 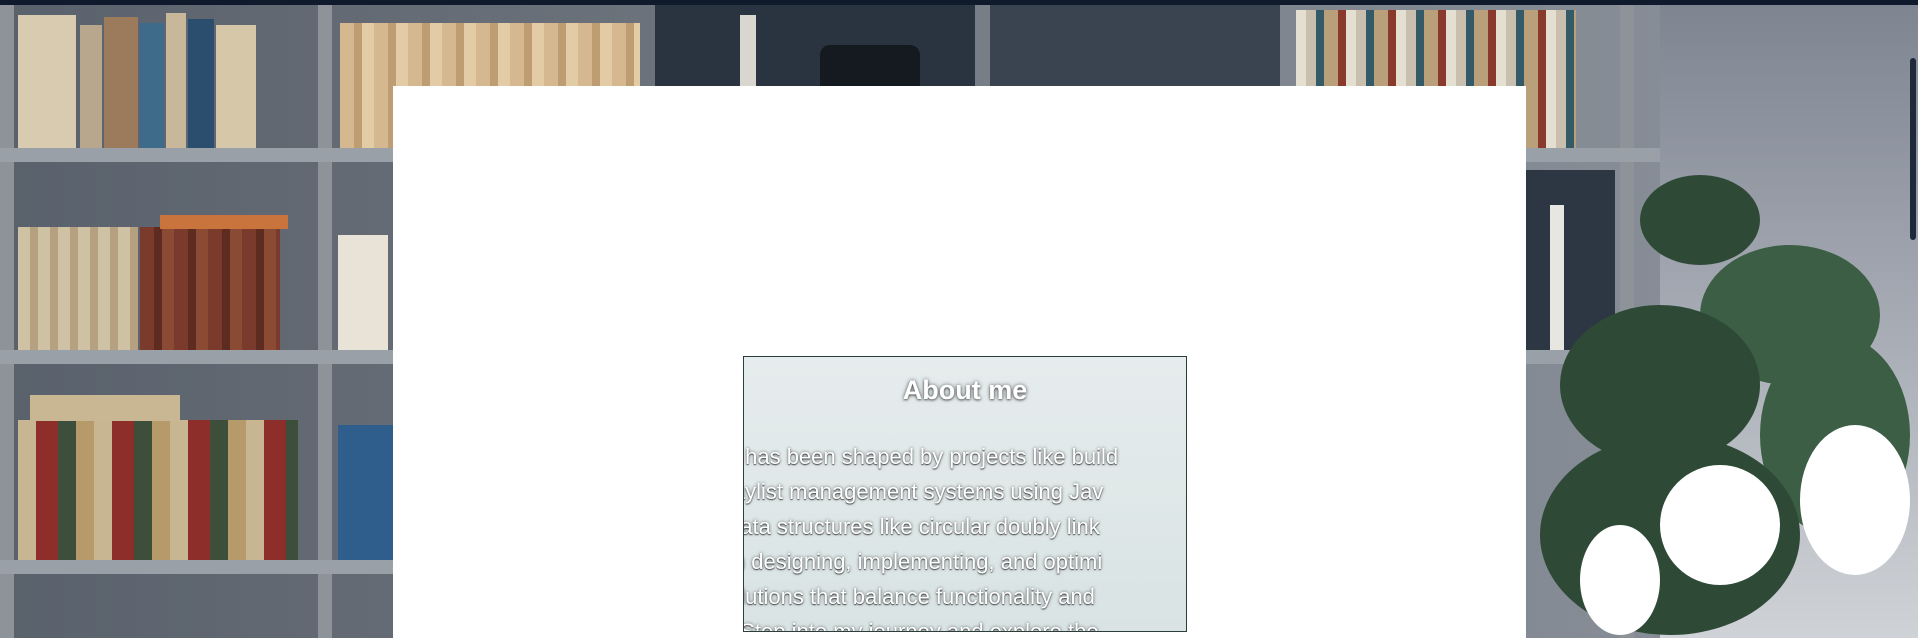 I want to click on about-line: laylist management systems using Jav, so click(x=923, y=491).